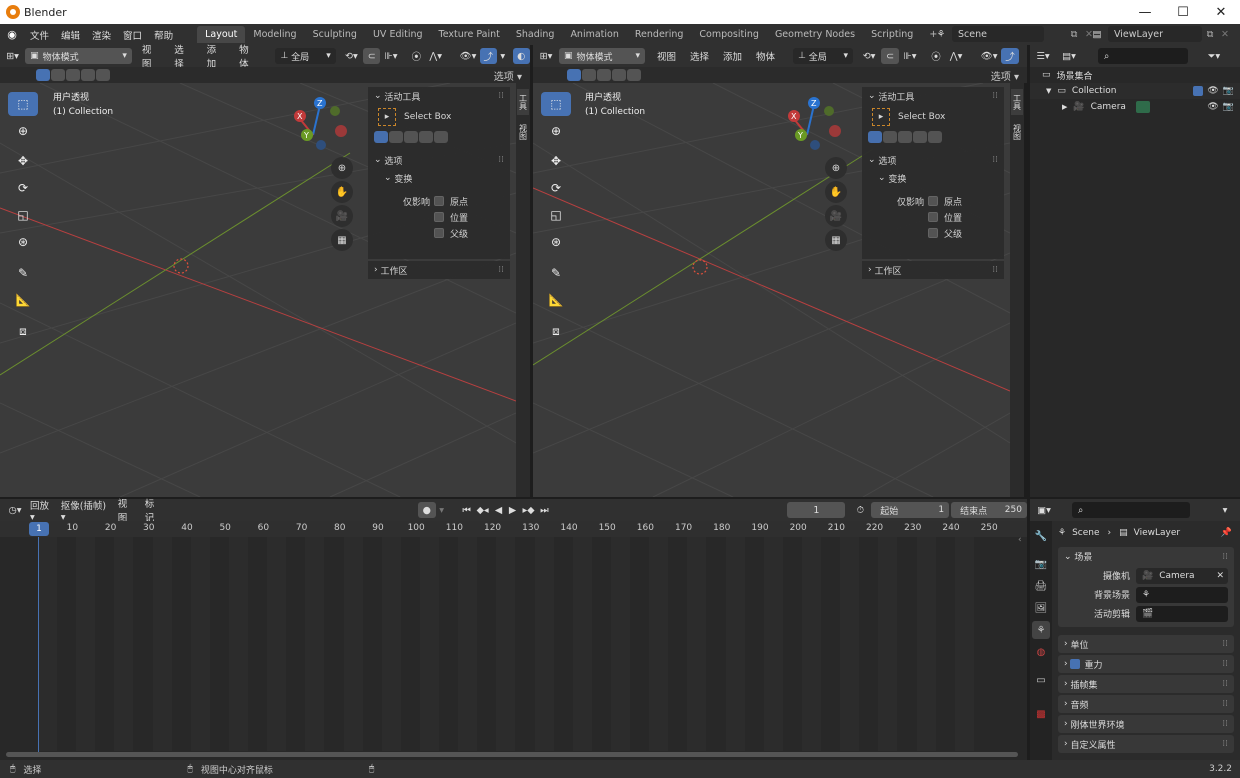 This screenshot has height=778, width=1240. I want to click on outliner-row-scene-collection: ▭ 场景集合, so click(1135, 75).